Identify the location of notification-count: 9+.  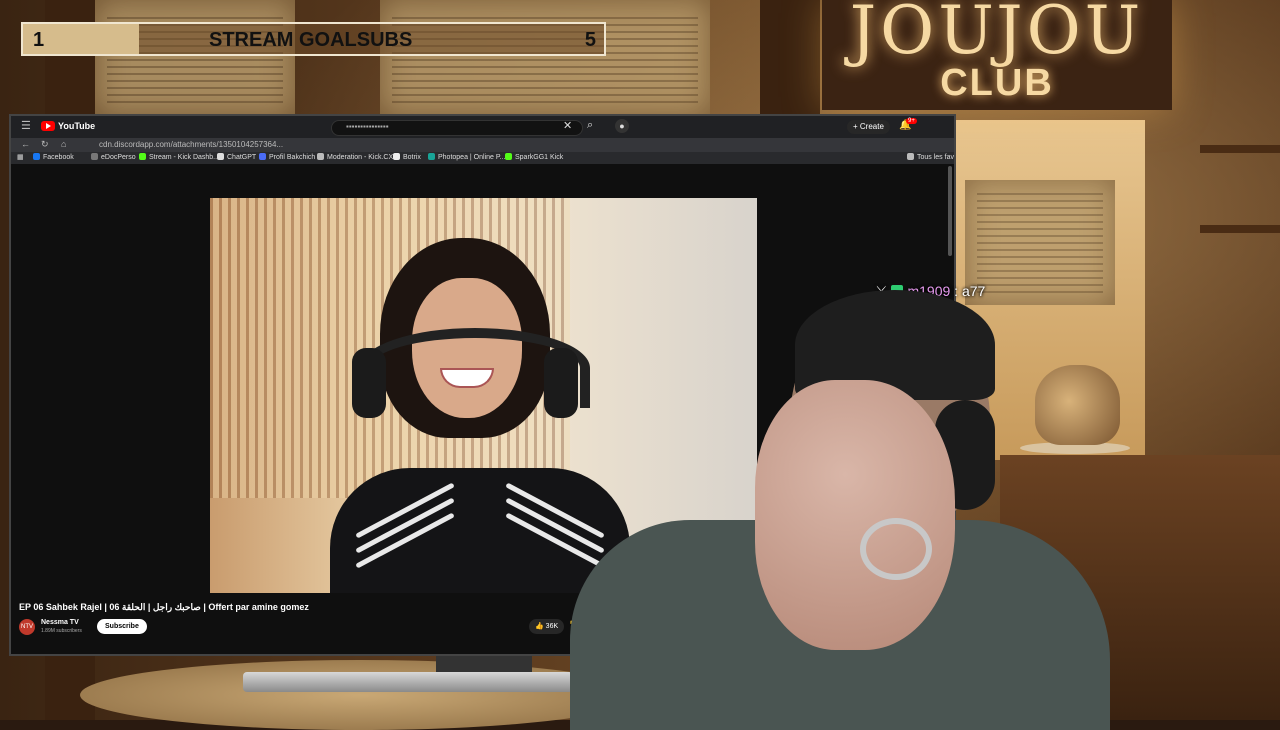
(911, 121).